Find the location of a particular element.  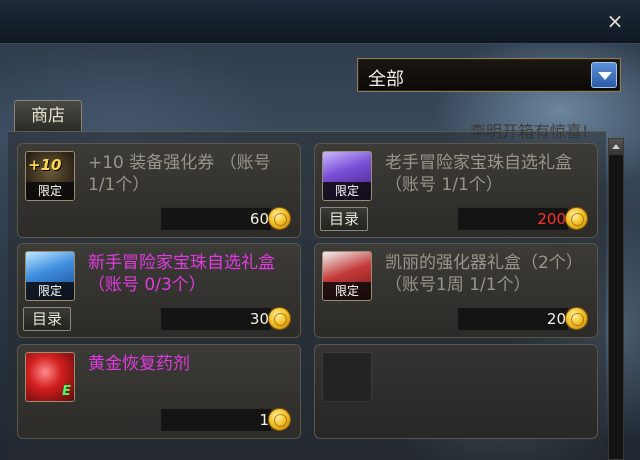

item-price: 30 is located at coordinates (216, 319).